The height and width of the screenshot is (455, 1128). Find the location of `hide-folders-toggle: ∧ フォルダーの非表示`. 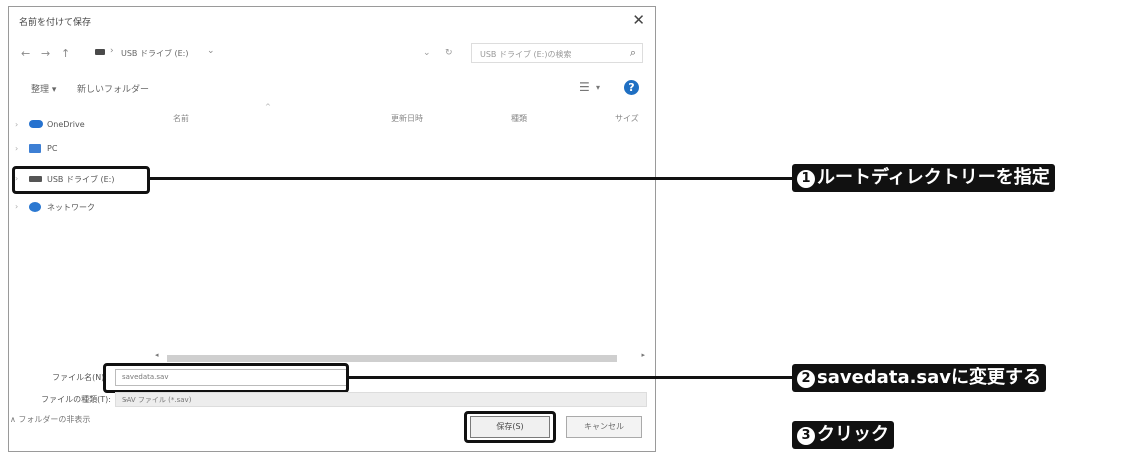

hide-folders-toggle: ∧ フォルダーの非表示 is located at coordinates (50, 419).